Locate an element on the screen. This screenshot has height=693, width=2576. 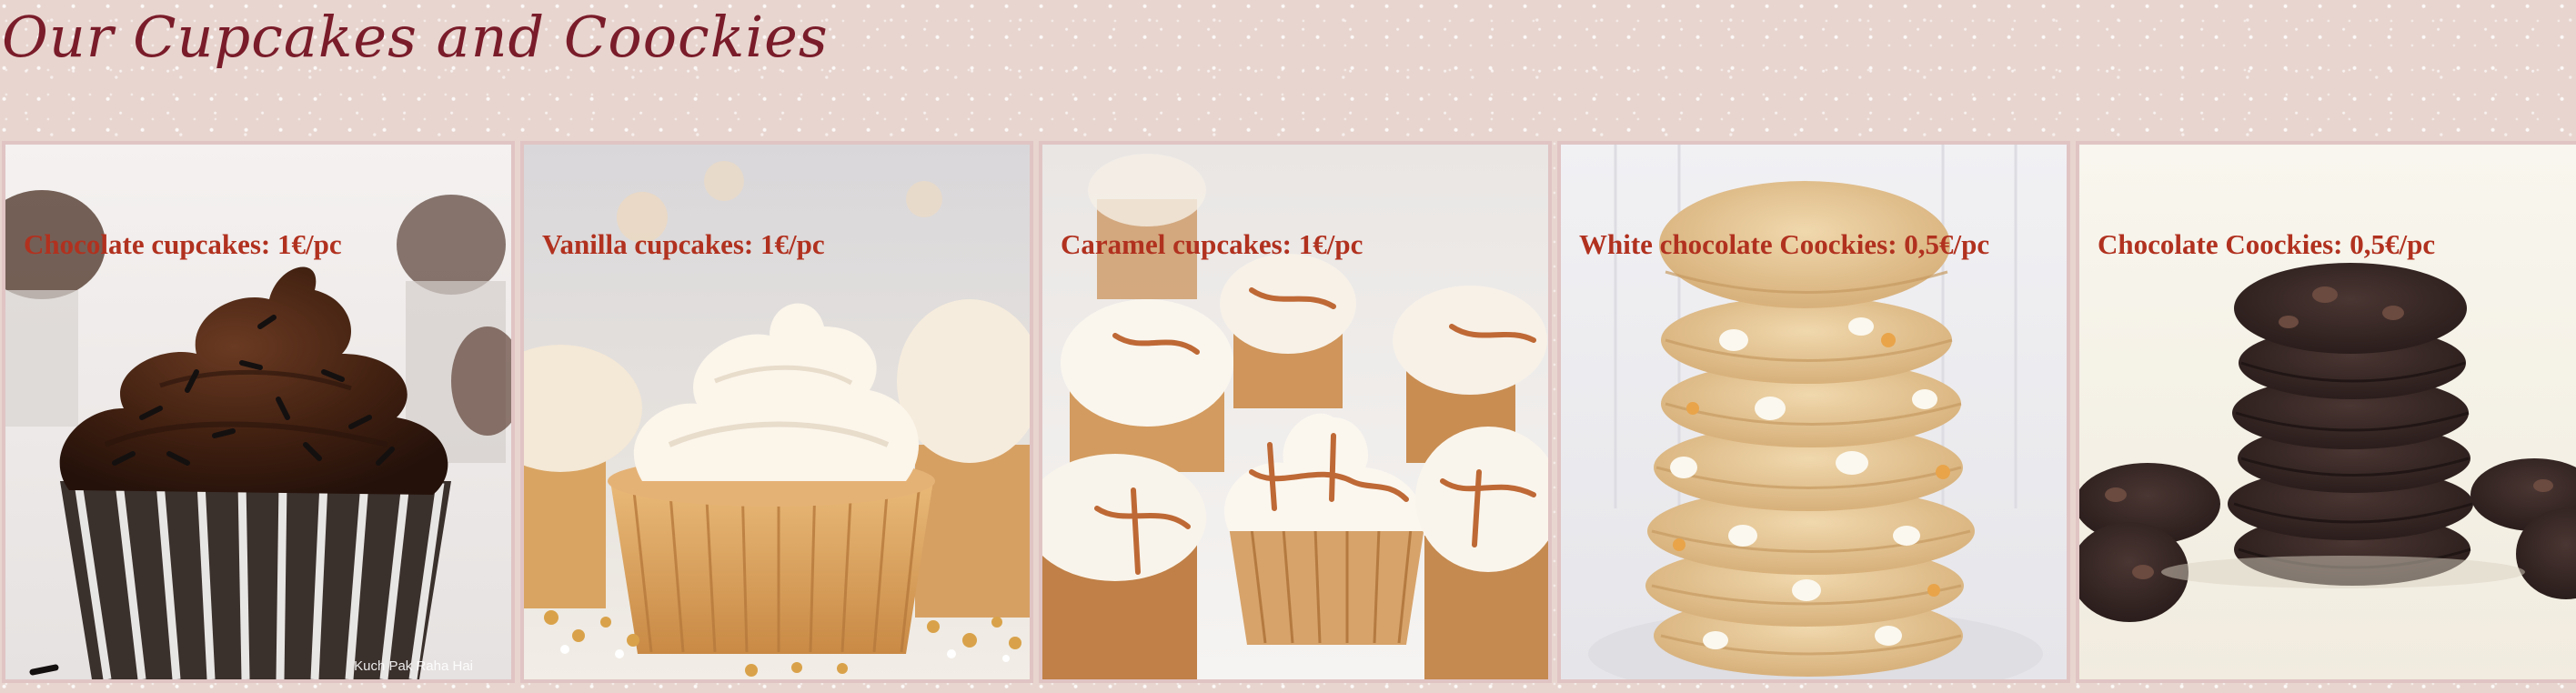
photo-watermark: Kuch Pak Raha Hai is located at coordinates (413, 666).